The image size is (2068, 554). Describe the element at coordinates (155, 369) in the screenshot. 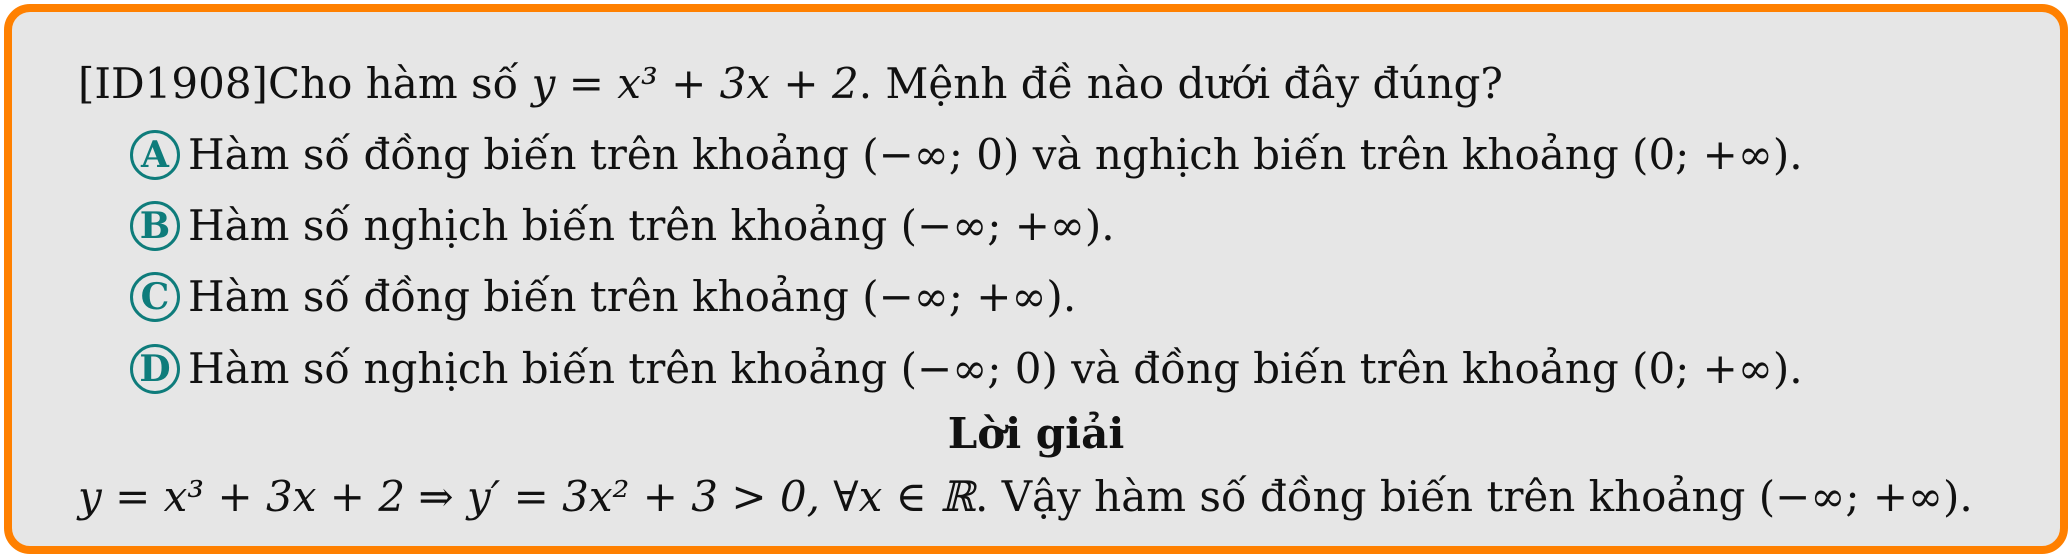

I see `option-d-badge: D` at that location.